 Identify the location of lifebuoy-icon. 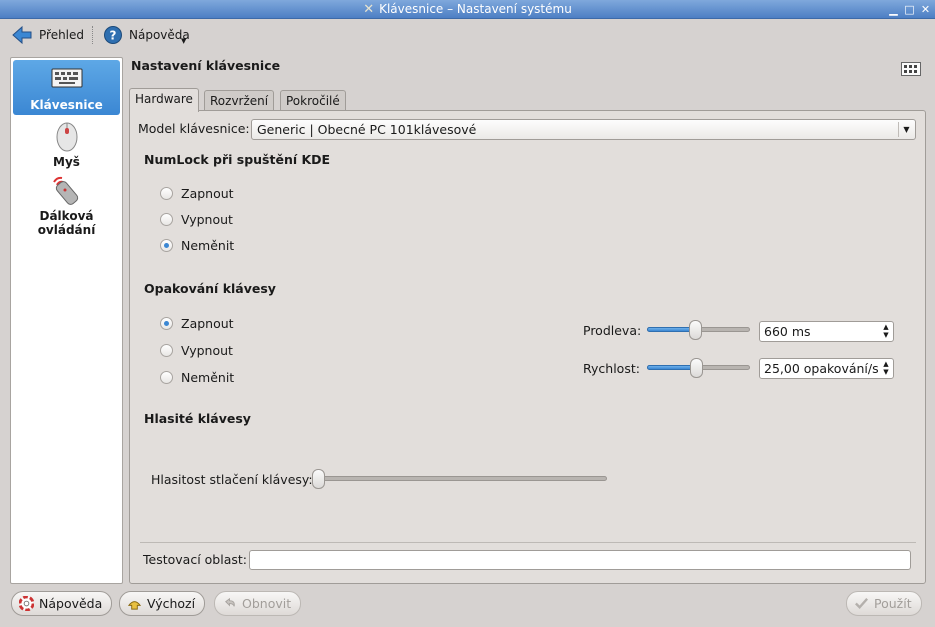
(26, 603).